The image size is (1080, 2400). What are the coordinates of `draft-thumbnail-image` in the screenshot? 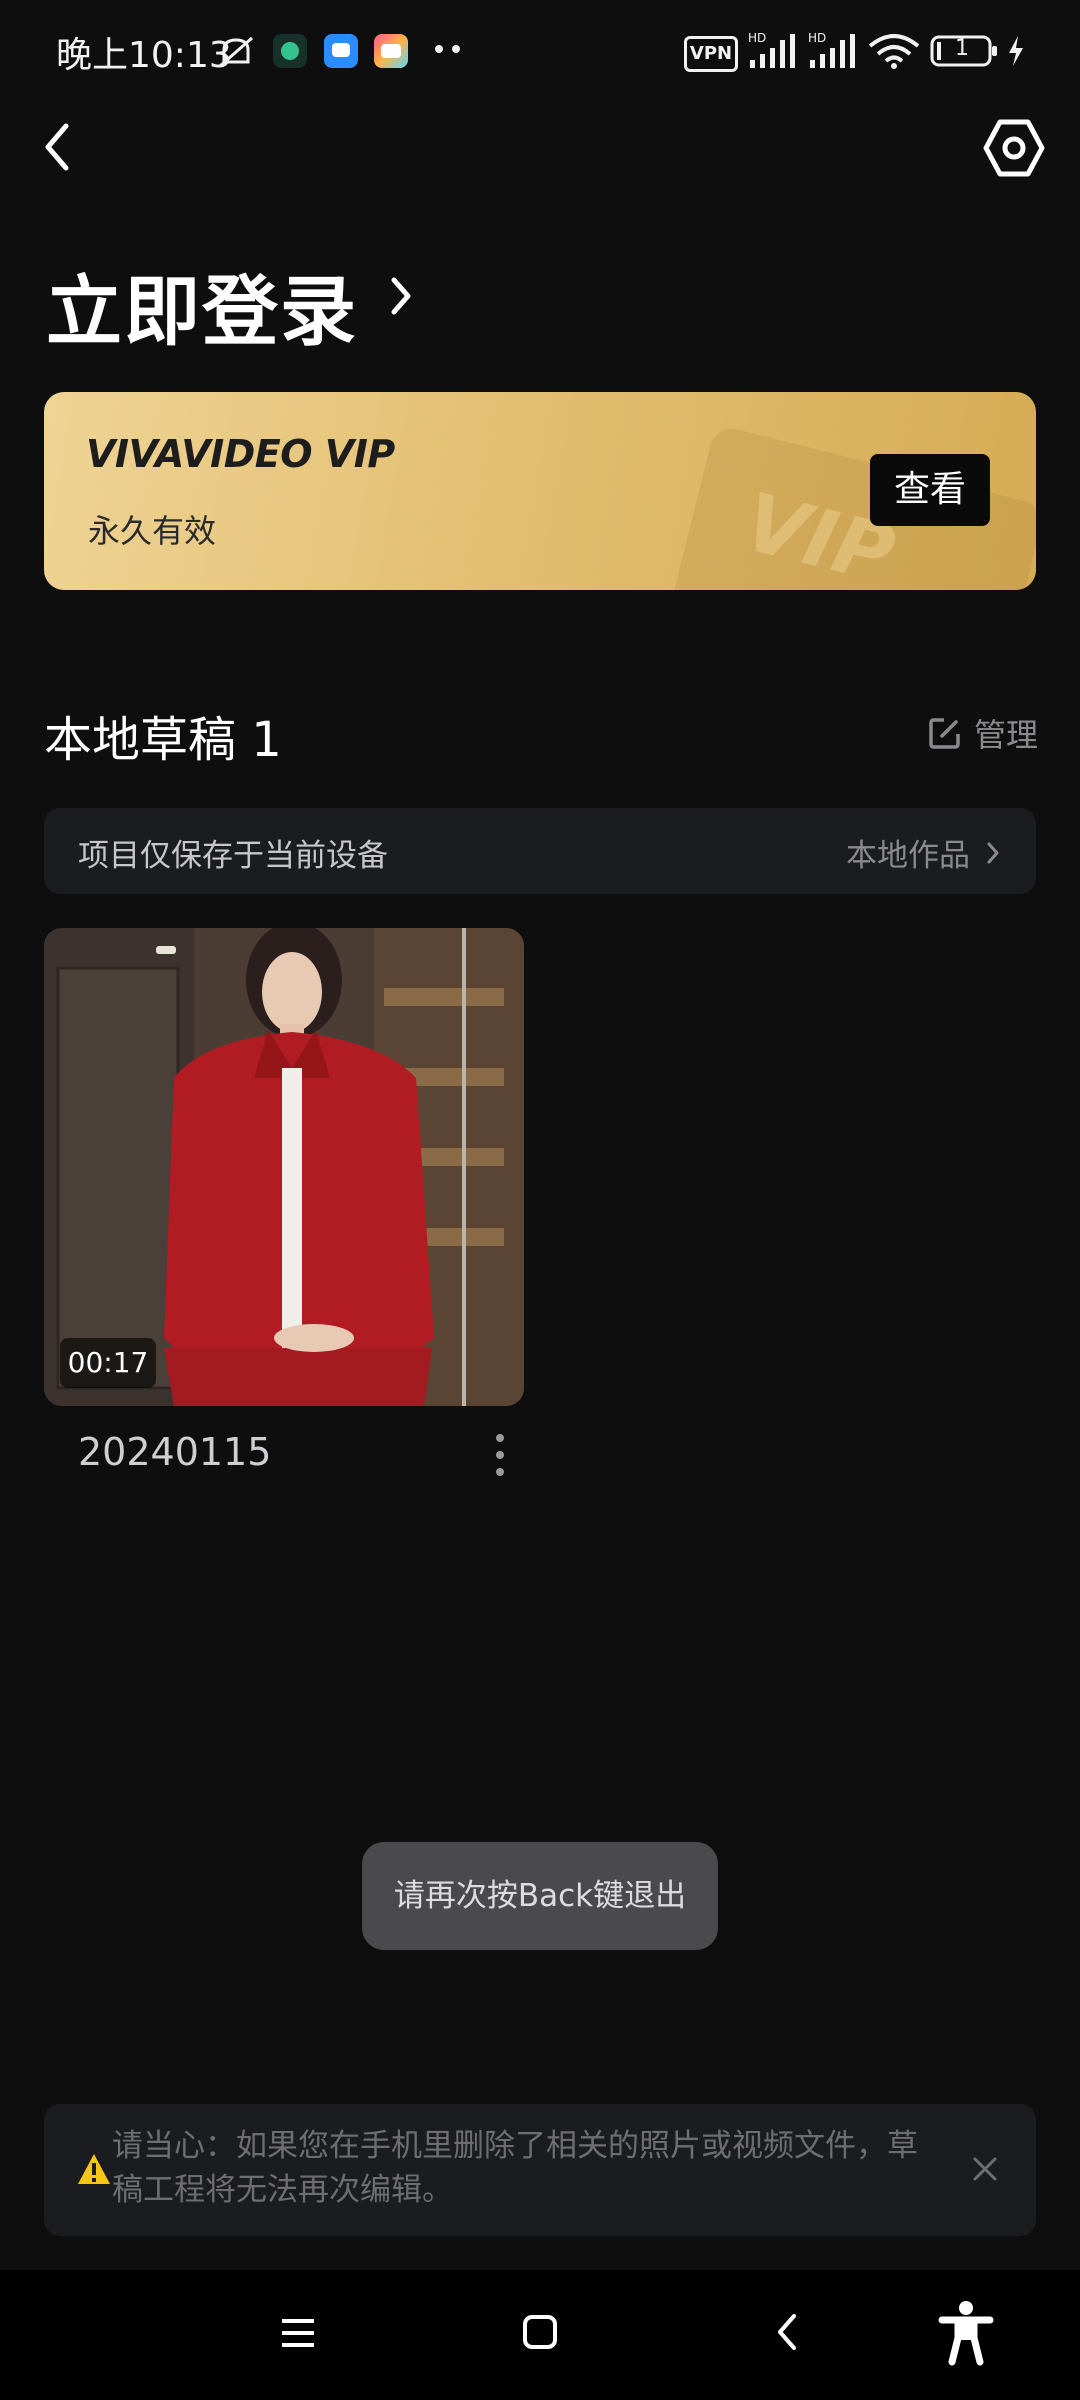 It's located at (284, 1167).